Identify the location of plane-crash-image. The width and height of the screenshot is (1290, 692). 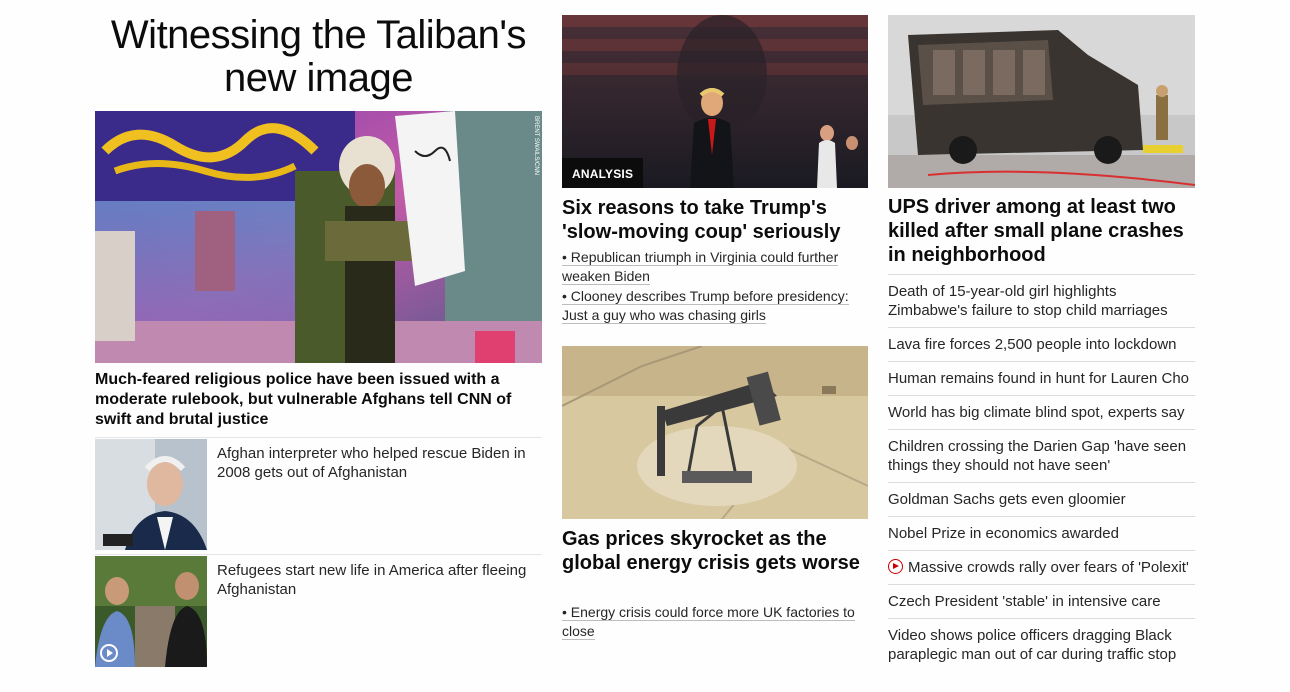
(1041, 101).